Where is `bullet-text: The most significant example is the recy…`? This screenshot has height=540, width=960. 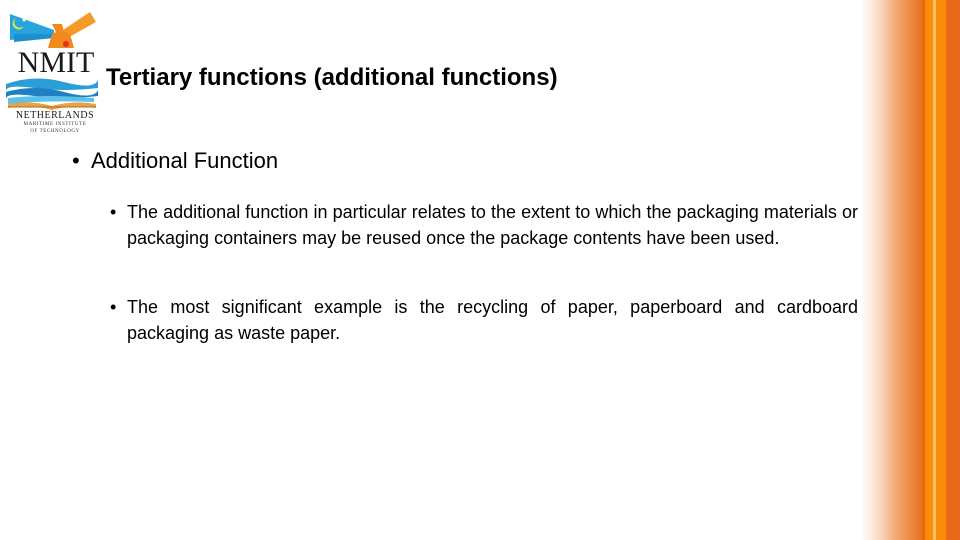 bullet-text: The most significant example is the recy… is located at coordinates (492, 320).